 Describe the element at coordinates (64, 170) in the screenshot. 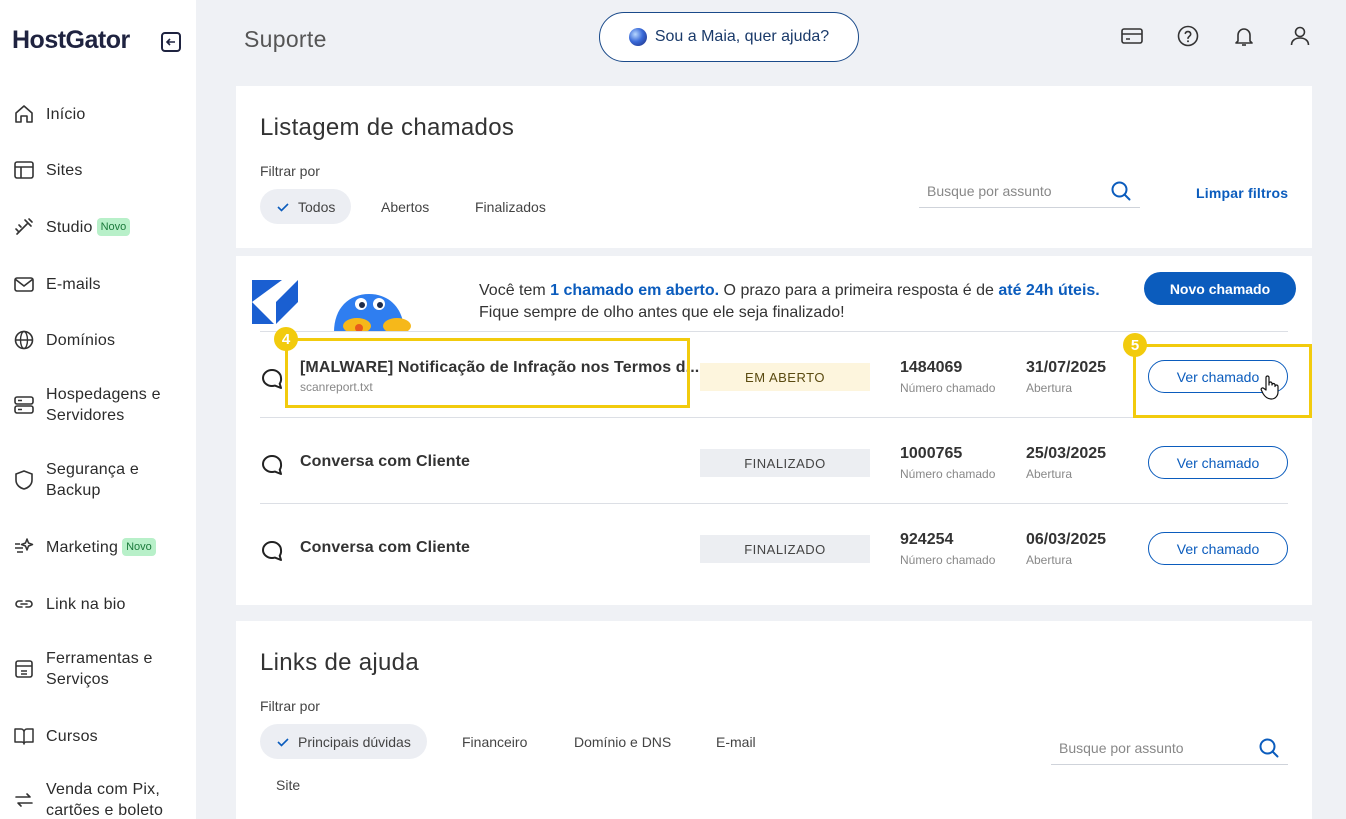

I see `sidebar-item-label: Sites` at that location.